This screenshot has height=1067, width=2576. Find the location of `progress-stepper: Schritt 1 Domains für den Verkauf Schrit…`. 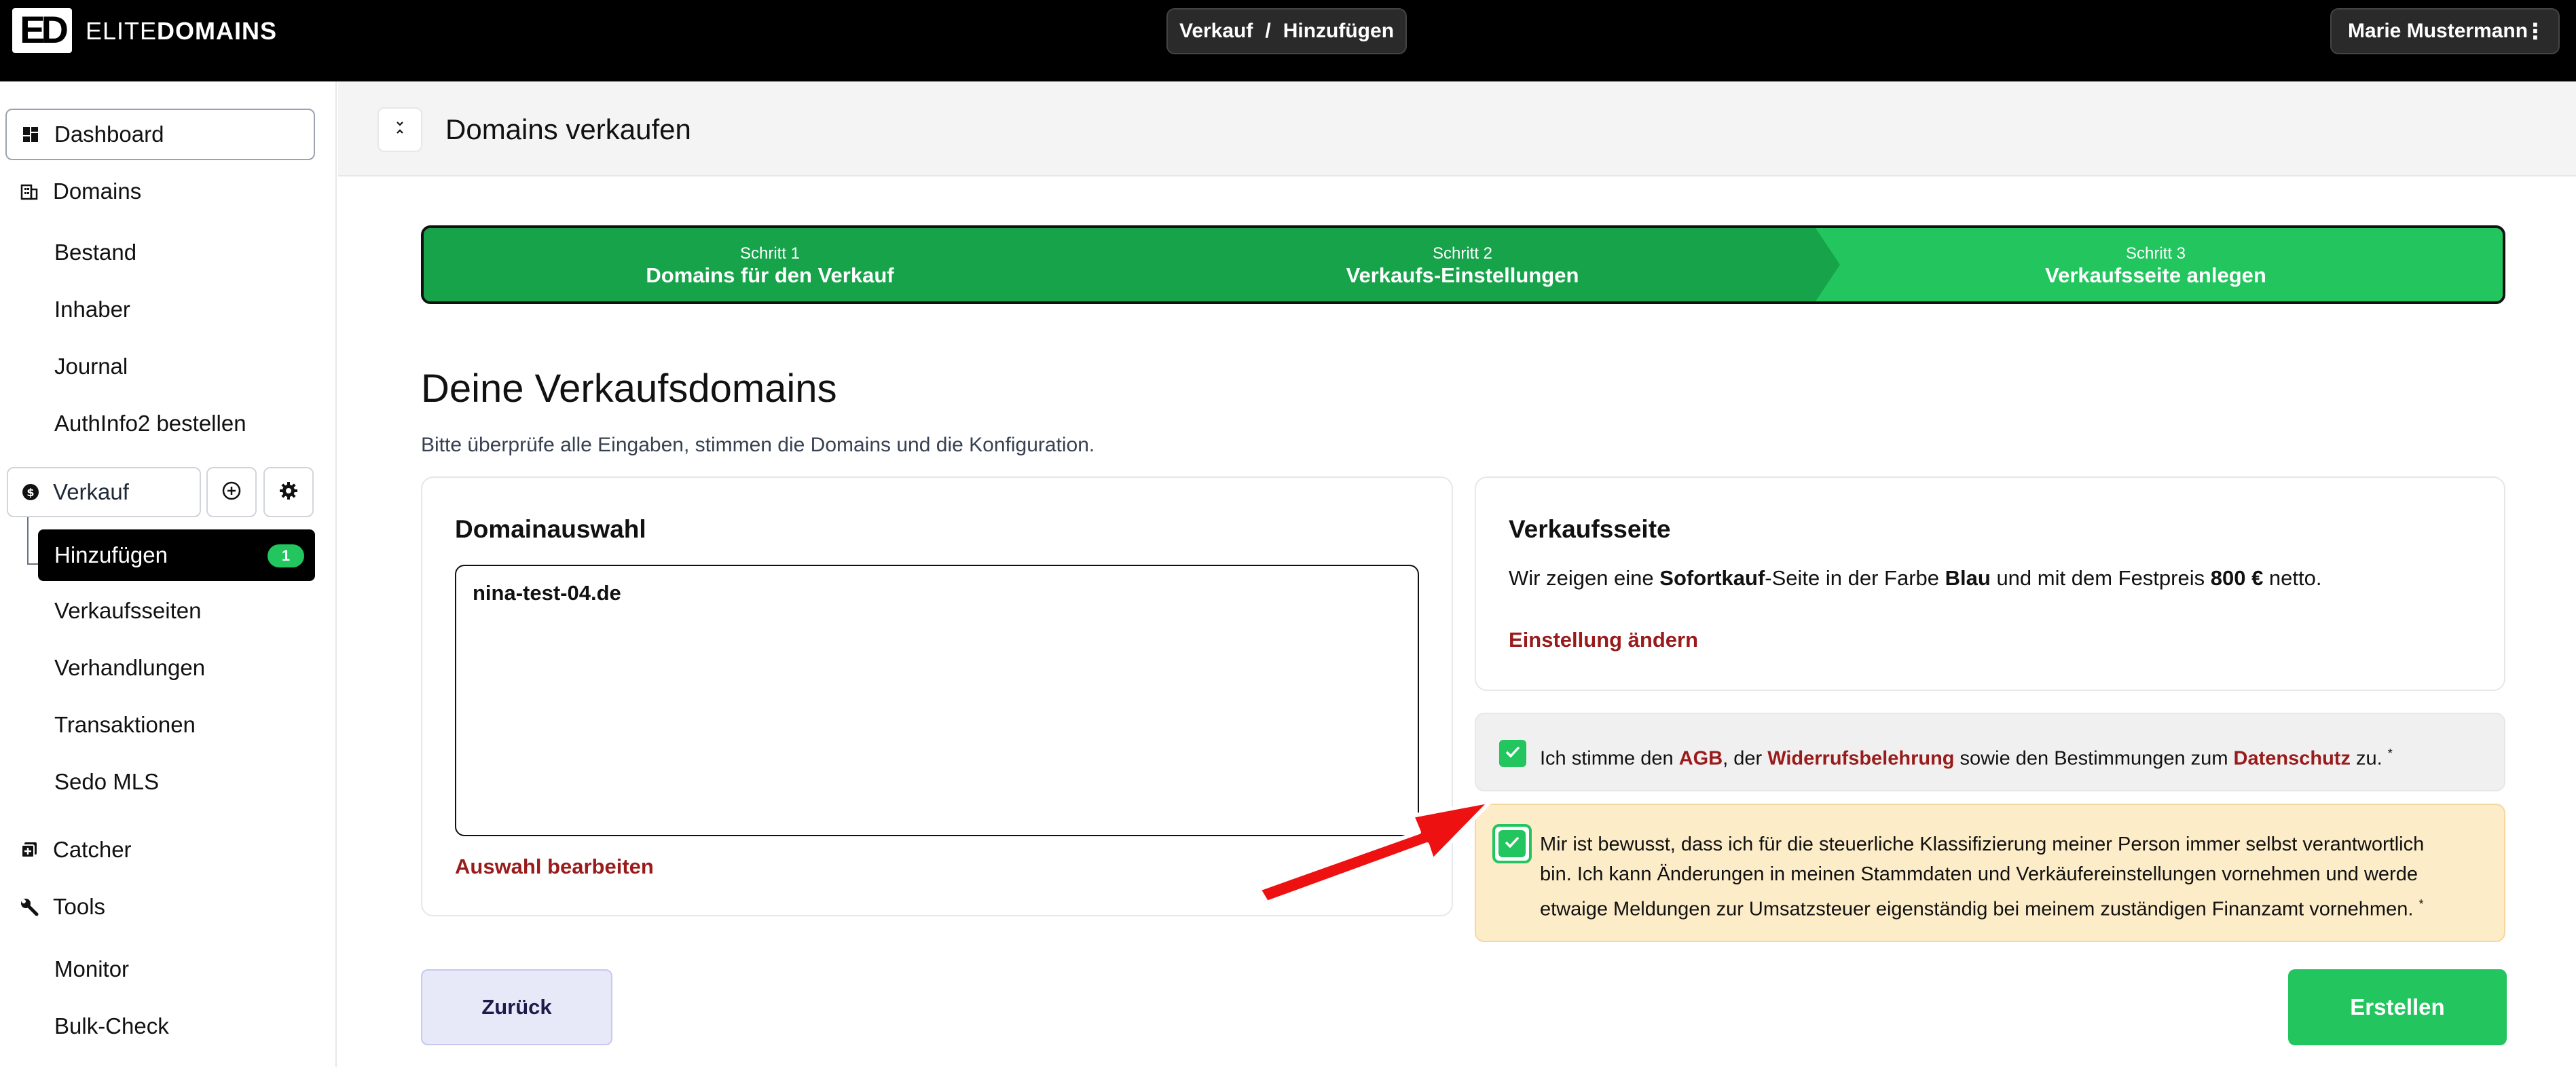

progress-stepper: Schritt 1 Domains für den Verkauf Schrit… is located at coordinates (1463, 264).